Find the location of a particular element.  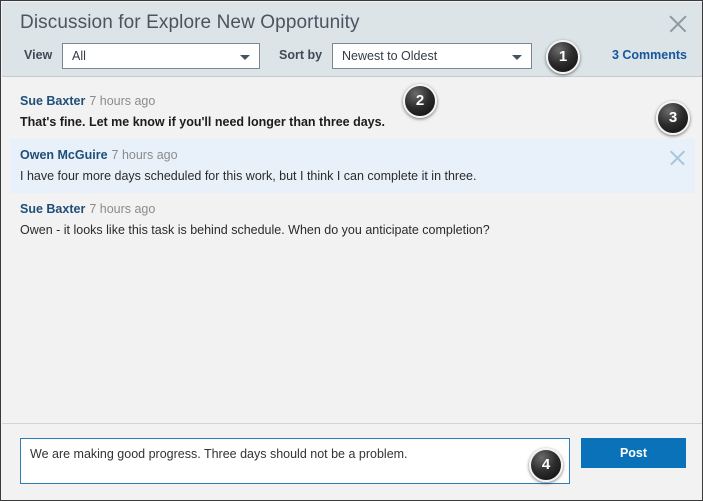

callout-badge-2: 2 is located at coordinates (420, 101).